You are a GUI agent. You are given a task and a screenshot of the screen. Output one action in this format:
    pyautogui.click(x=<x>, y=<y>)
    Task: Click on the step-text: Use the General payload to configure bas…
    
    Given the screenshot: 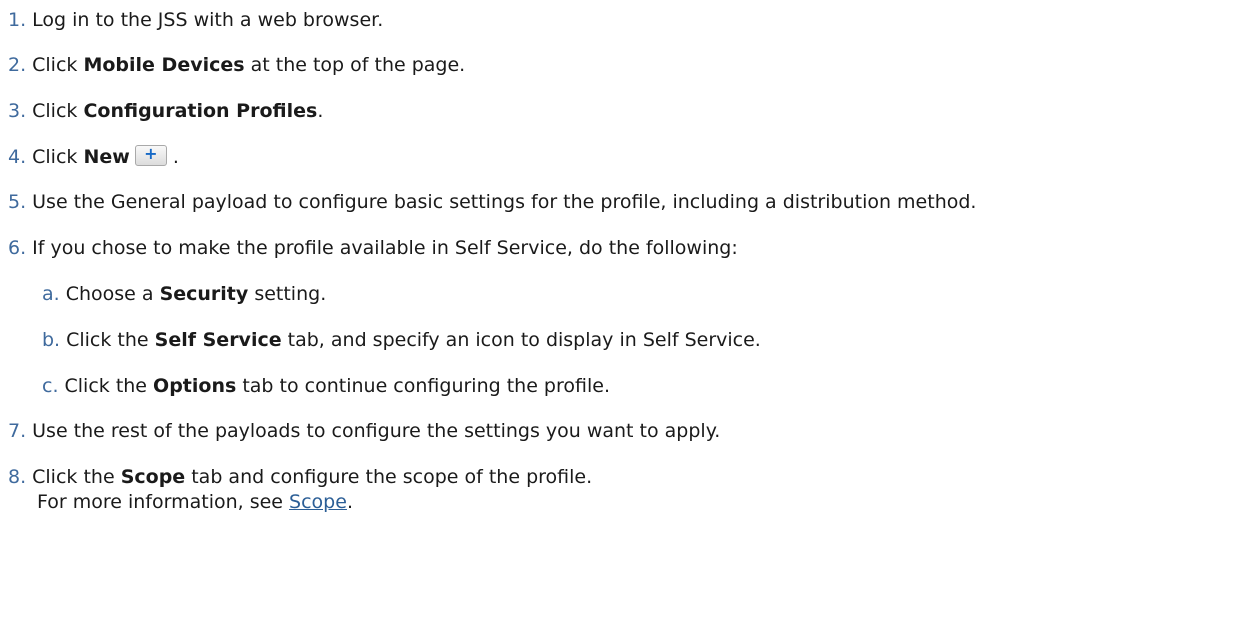 What is the action you would take?
    pyautogui.click(x=504, y=202)
    